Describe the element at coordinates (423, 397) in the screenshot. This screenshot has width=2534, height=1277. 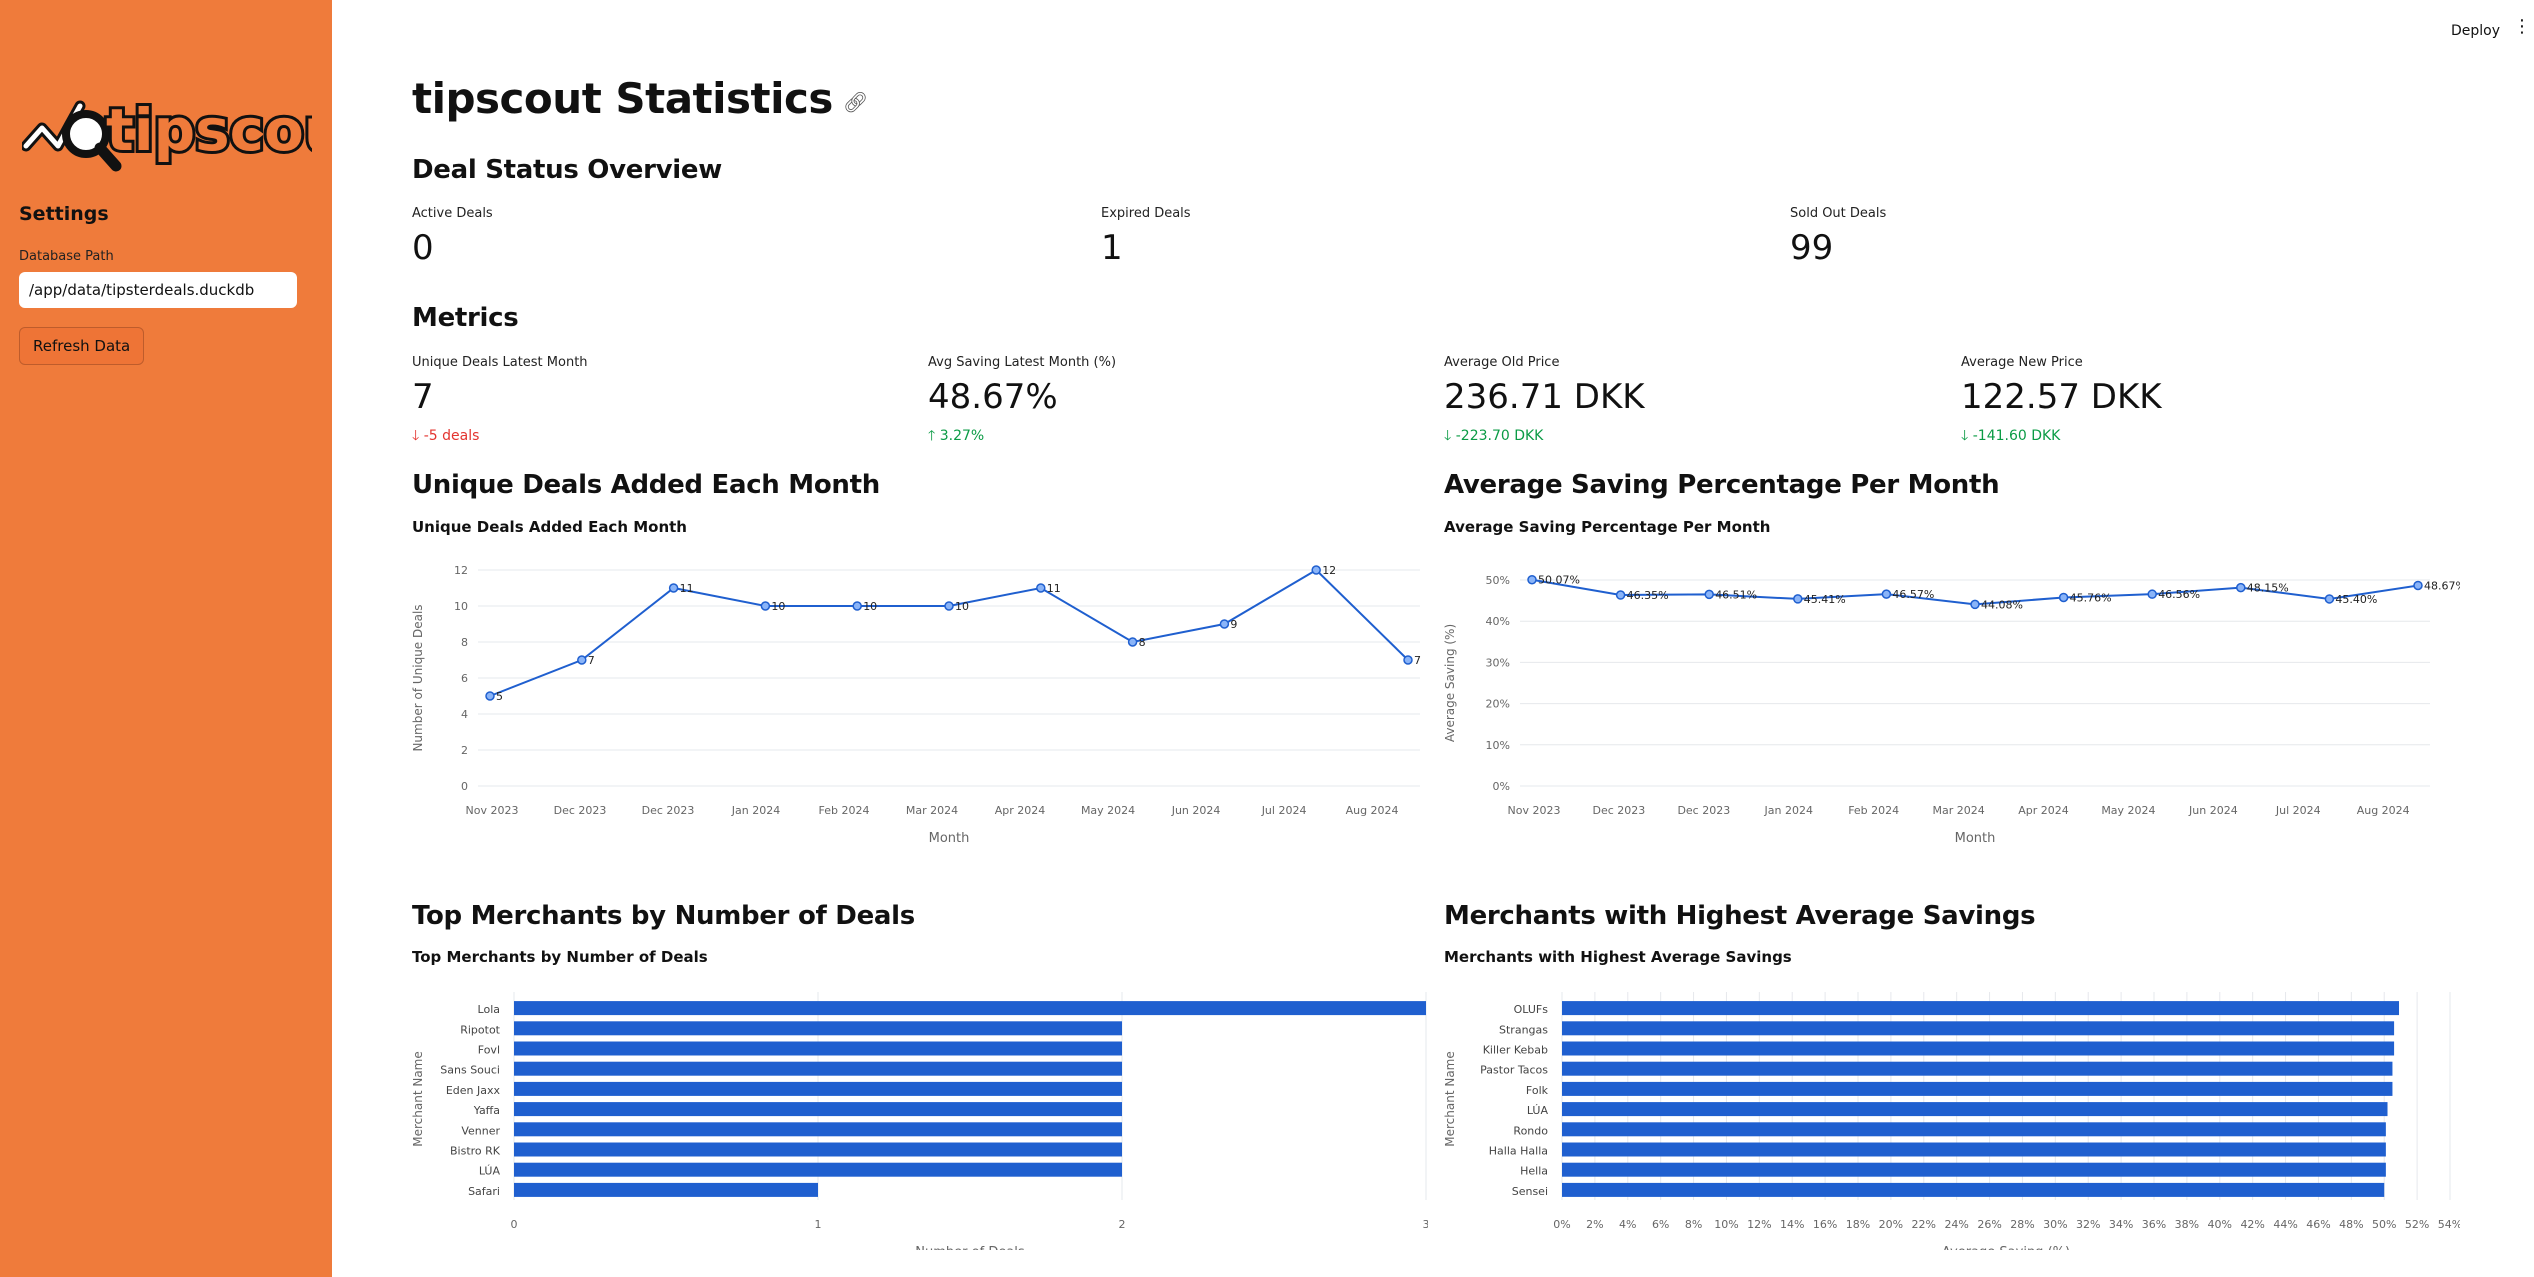
I see `metric-value: 7` at that location.